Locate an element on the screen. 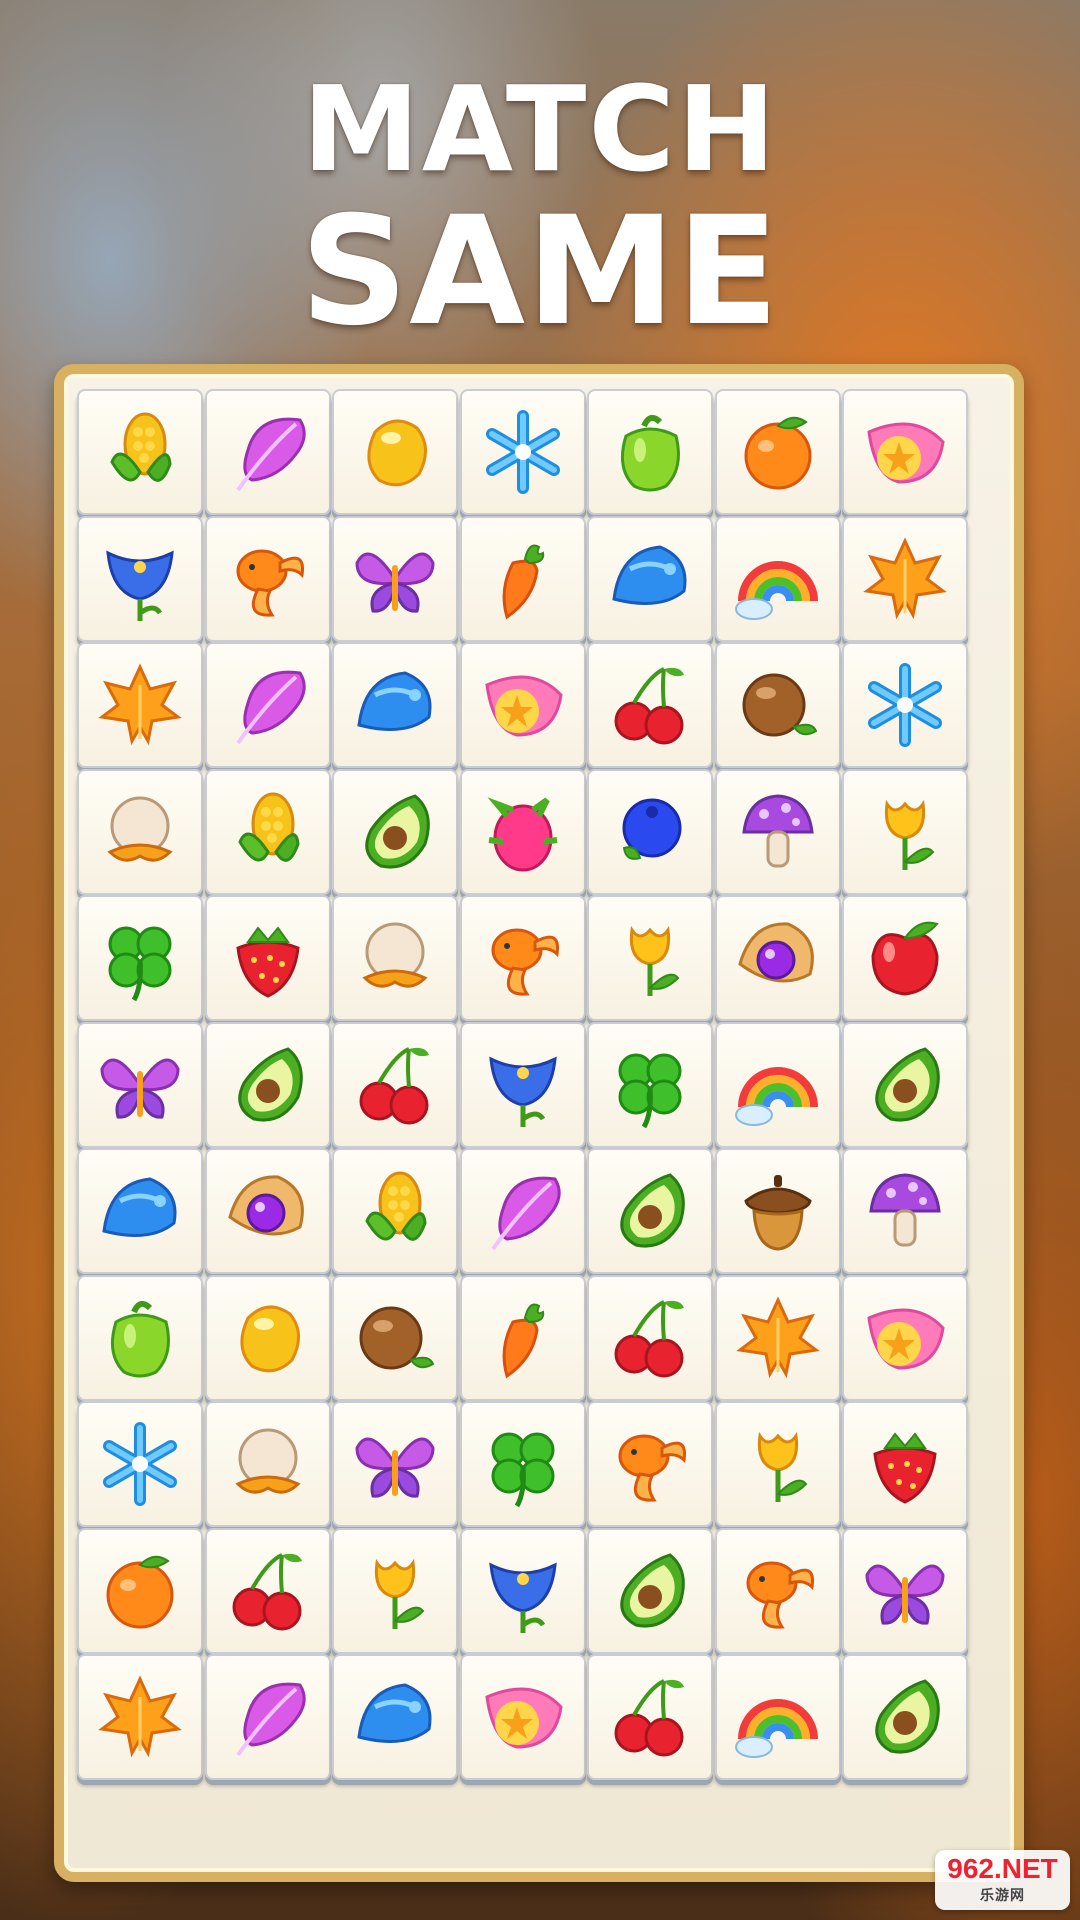  apple-icon is located at coordinates (905, 958).